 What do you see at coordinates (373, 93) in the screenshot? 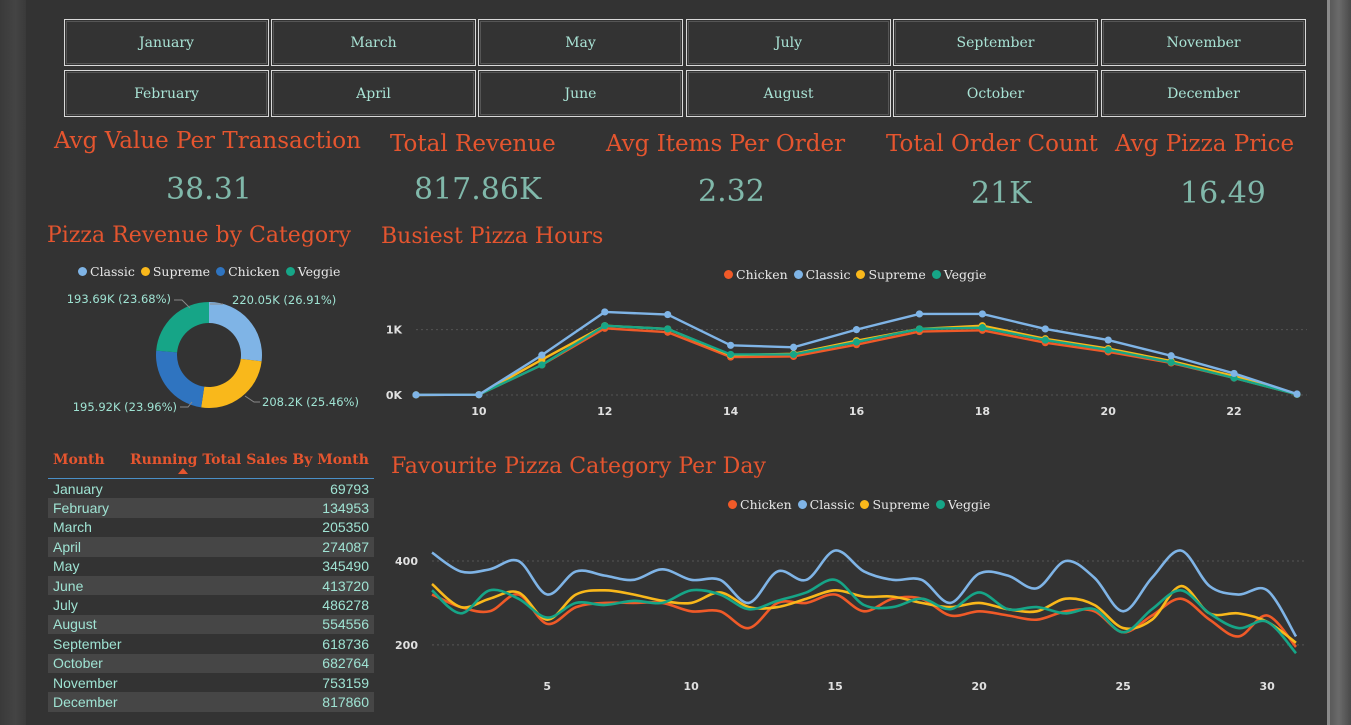
I see `slicer-april: April` at bounding box center [373, 93].